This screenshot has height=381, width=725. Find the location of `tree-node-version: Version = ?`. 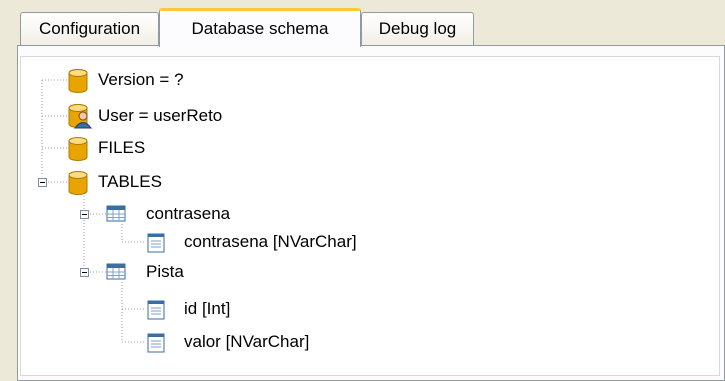

tree-node-version: Version = ? is located at coordinates (196, 80).